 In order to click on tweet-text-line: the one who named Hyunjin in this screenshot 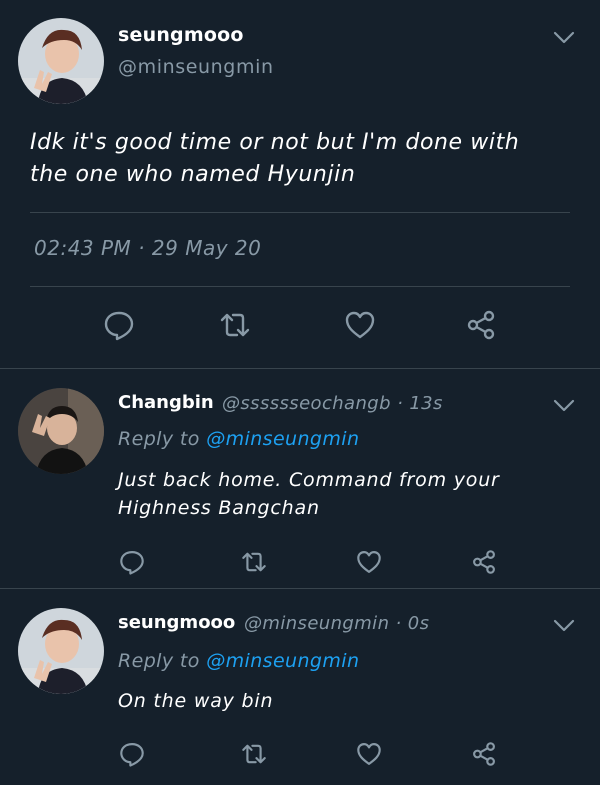, I will do `click(193, 174)`.